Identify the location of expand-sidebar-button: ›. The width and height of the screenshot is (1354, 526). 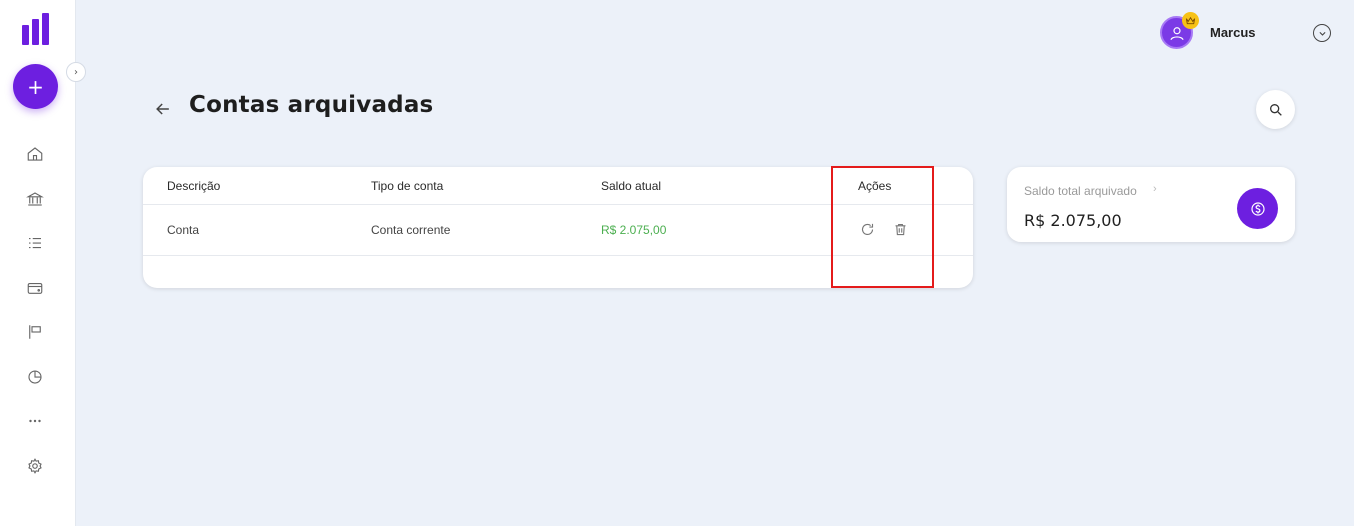
(76, 72).